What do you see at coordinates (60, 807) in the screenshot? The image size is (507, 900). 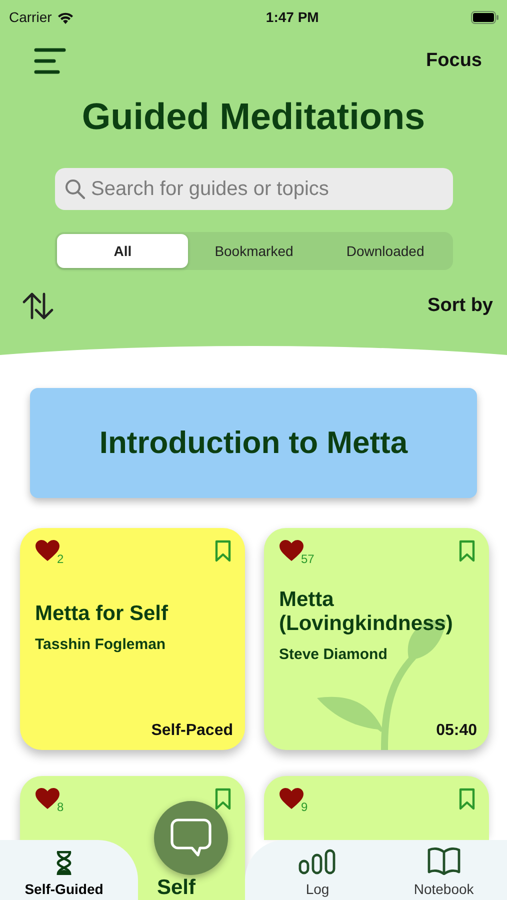 I see `like-count: 8` at bounding box center [60, 807].